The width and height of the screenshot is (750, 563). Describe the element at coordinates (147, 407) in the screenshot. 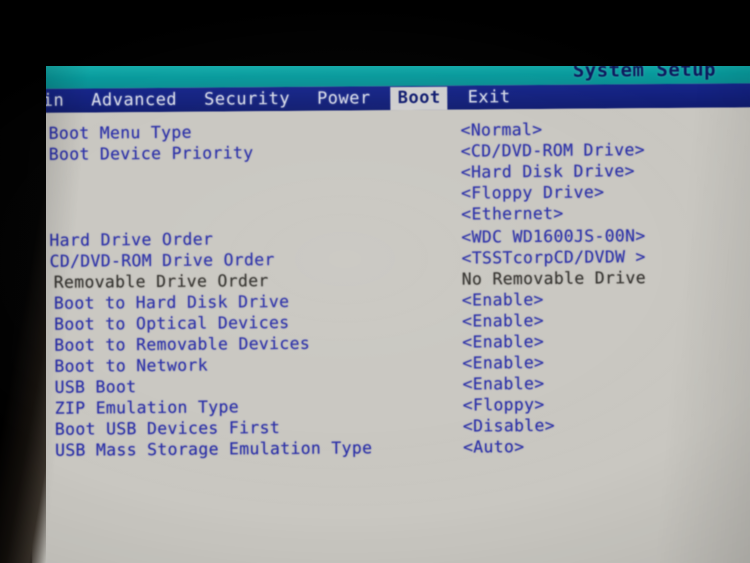

I see `setting-label: ZIP Emulation Type` at that location.